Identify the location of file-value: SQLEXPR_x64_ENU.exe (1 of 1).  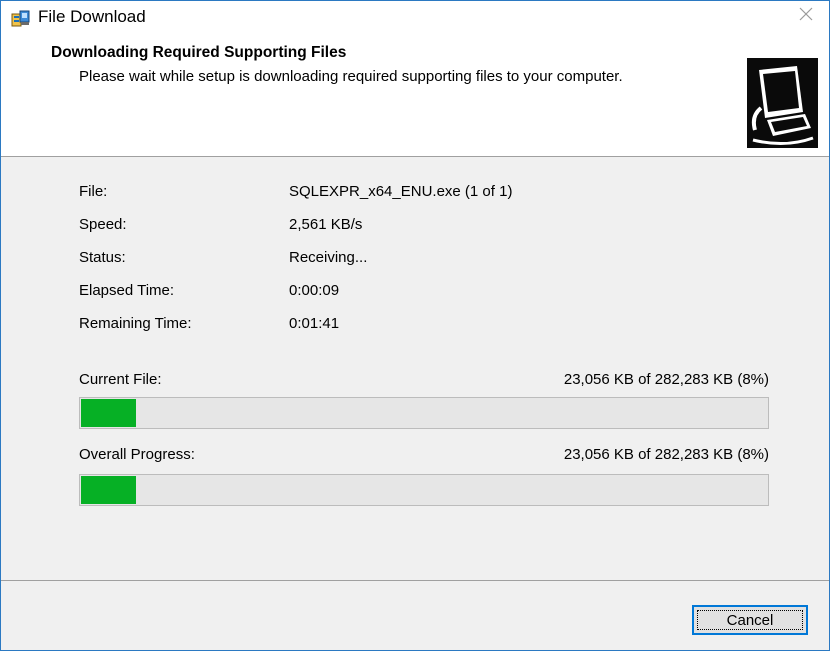
(401, 191).